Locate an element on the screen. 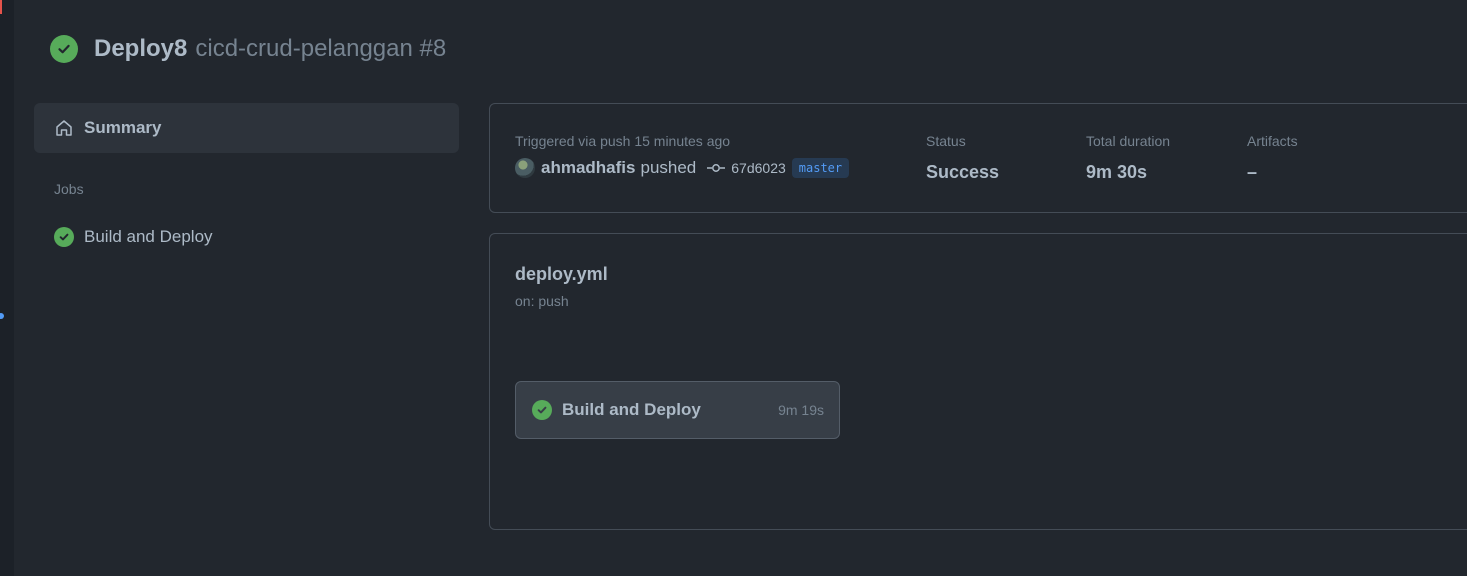 The image size is (1467, 576). run-title: cicd-crud-pelanggan #8 is located at coordinates (321, 48).